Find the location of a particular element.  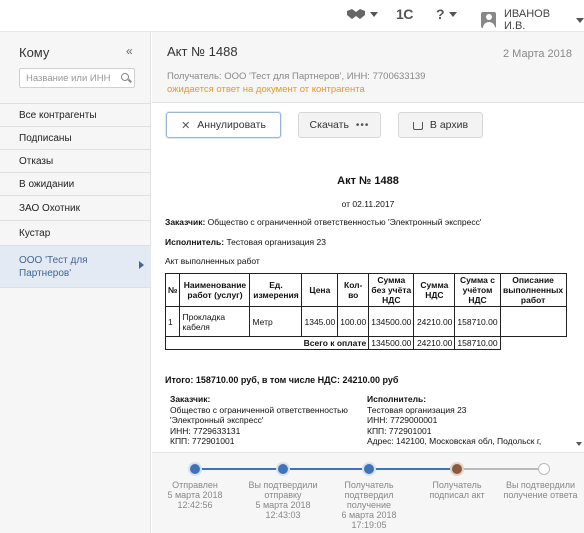

user-menu: ИВАНОВ И.В. is located at coordinates (532, 20).